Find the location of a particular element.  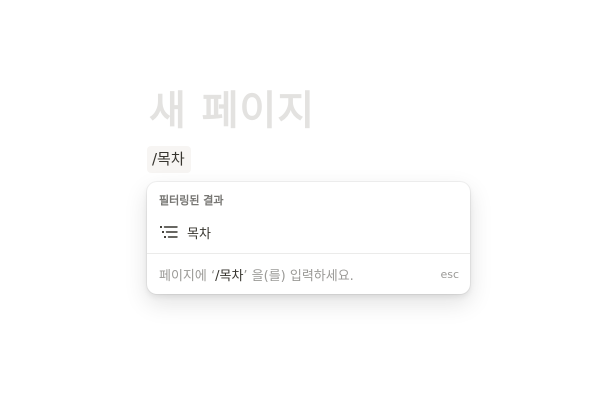

menu-footer-hint: 페이지에 ‘/목차’ 을(를) 입력하세요. is located at coordinates (256, 274).